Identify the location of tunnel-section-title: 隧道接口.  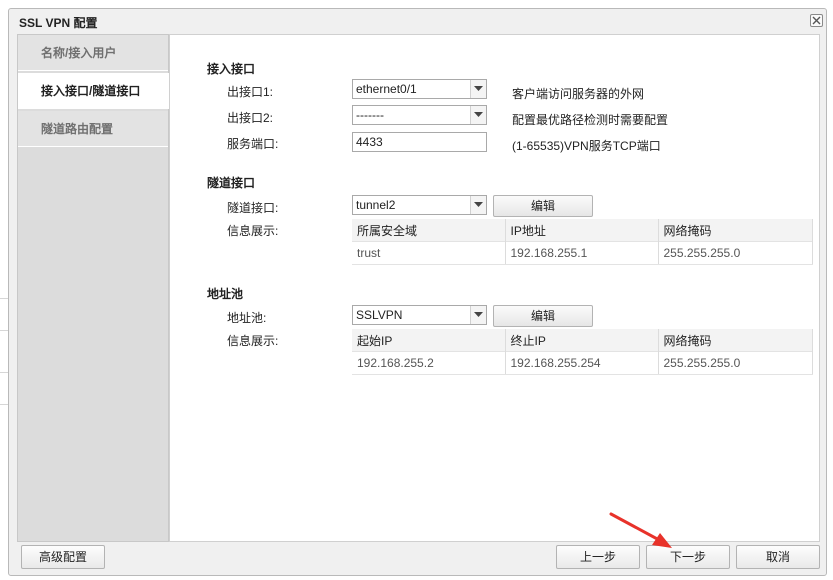
(231, 183).